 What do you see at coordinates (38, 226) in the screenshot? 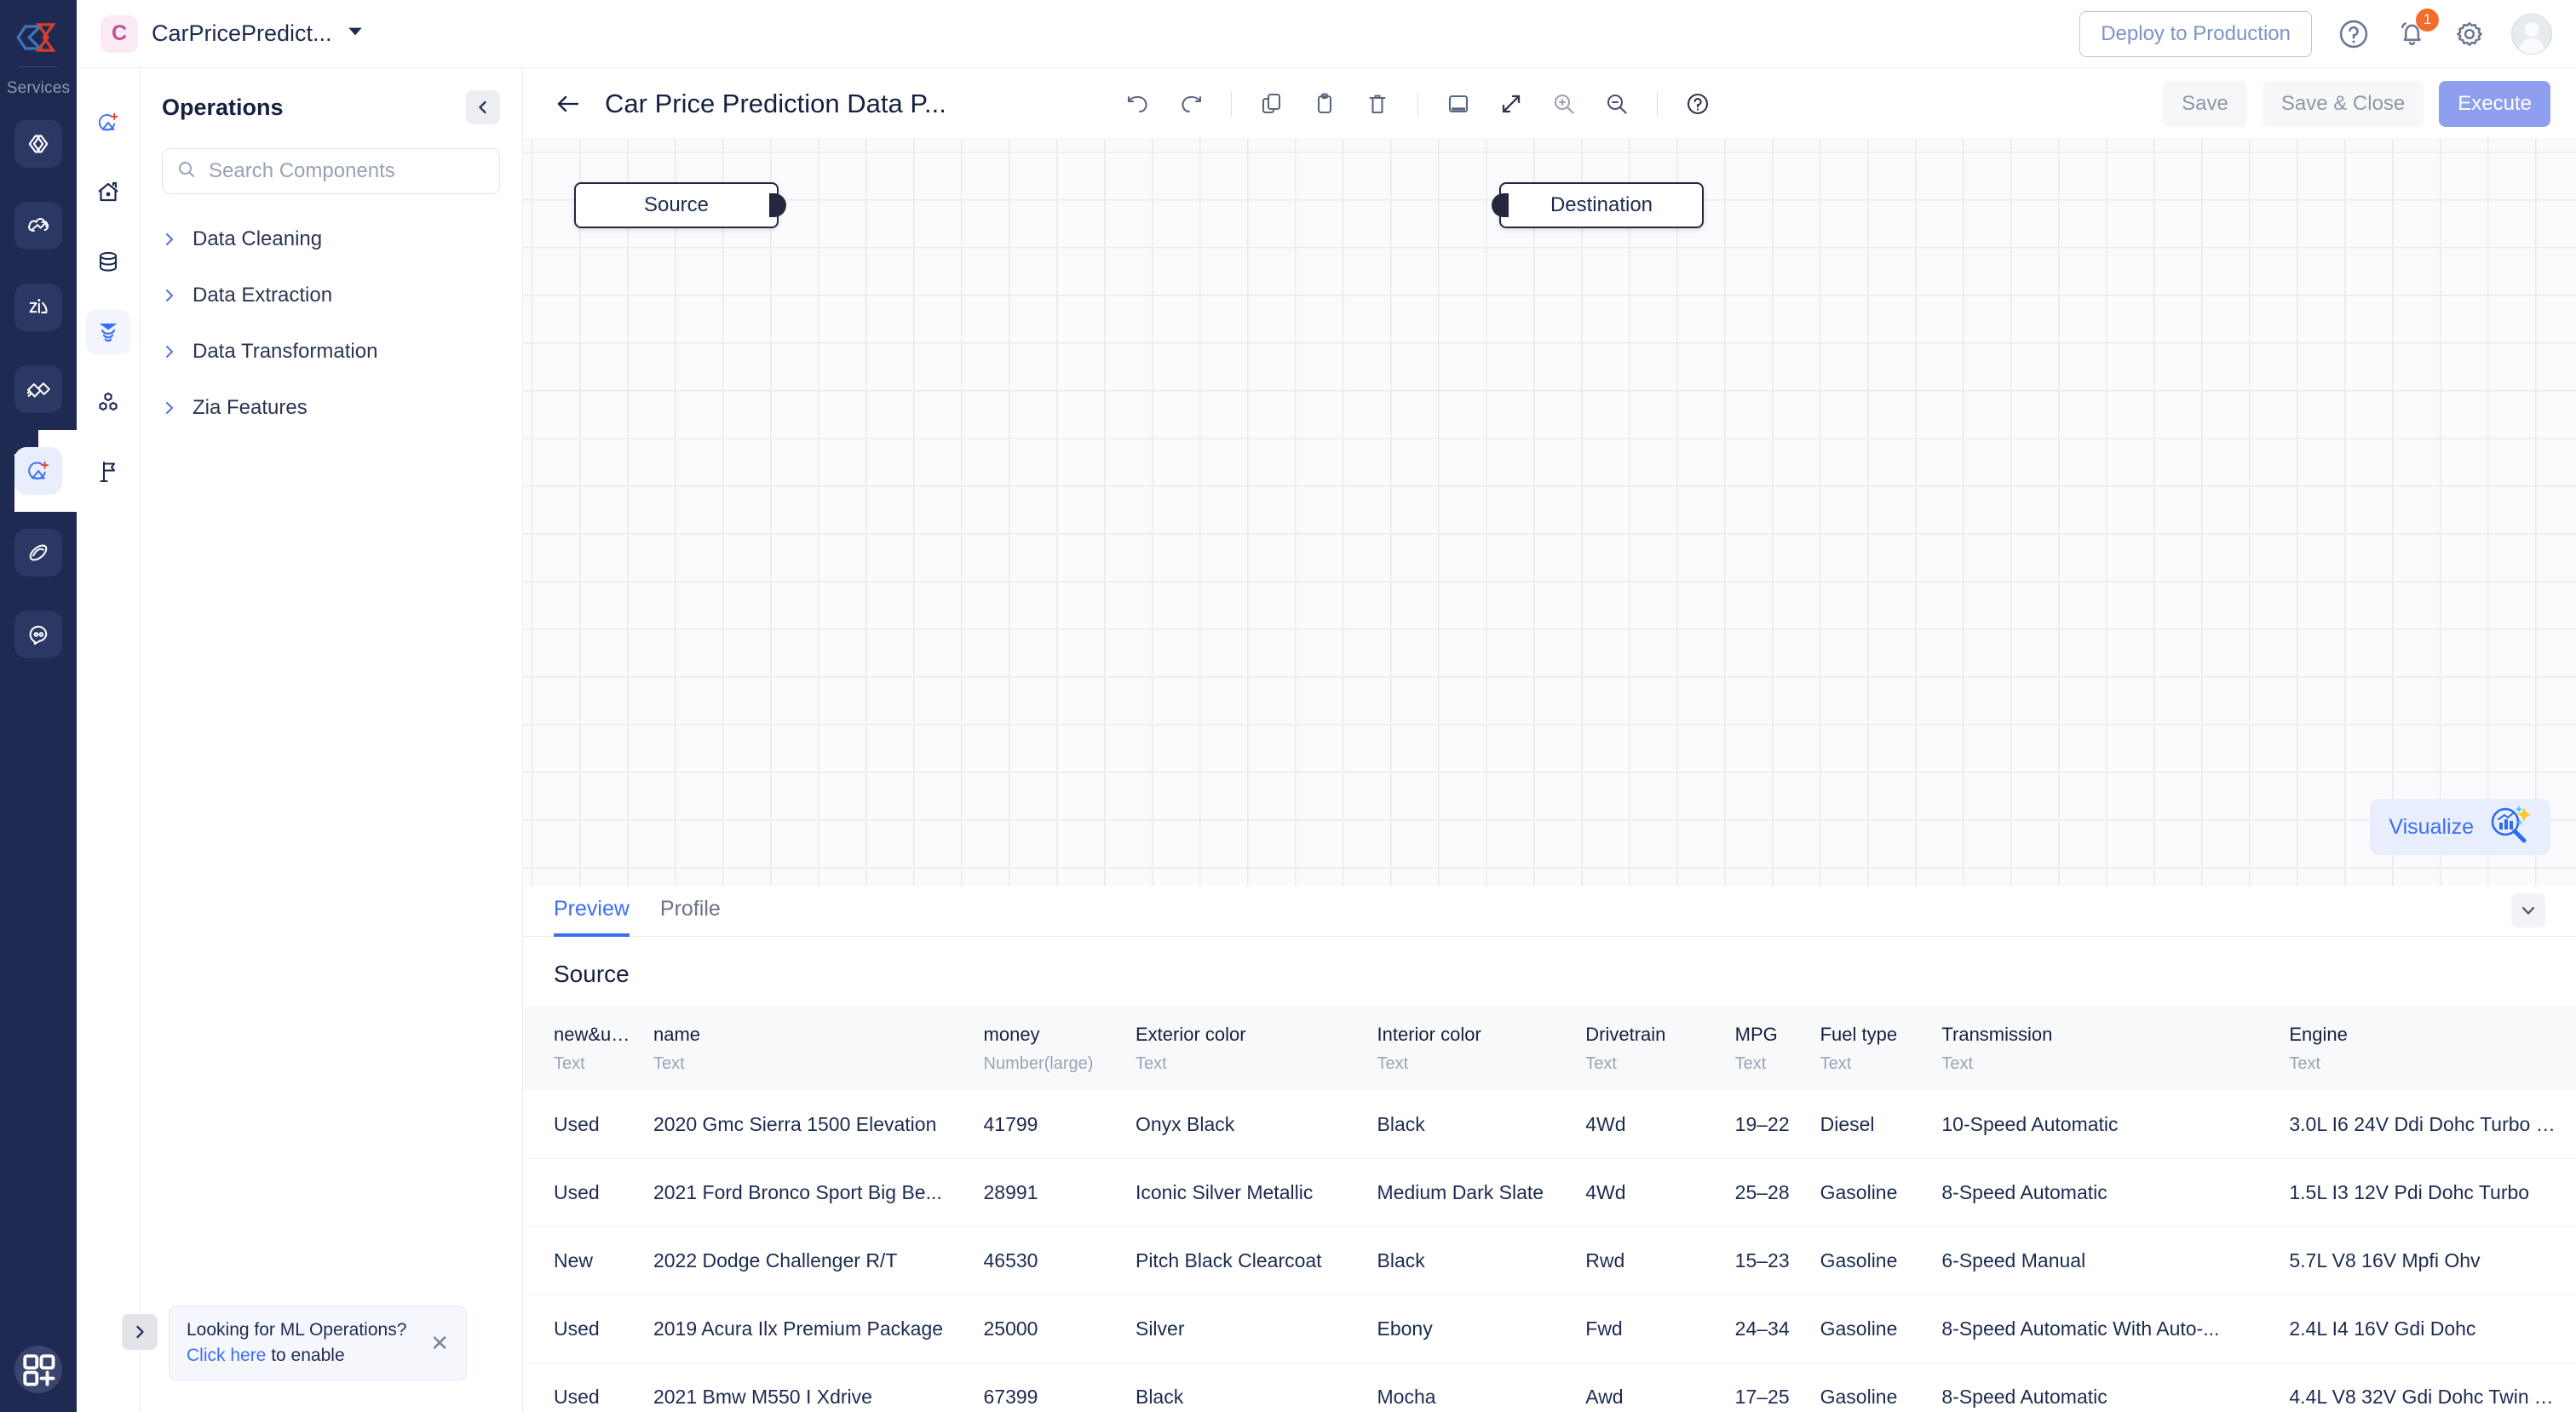
I see `rail-item-cloud-analytics-icon` at bounding box center [38, 226].